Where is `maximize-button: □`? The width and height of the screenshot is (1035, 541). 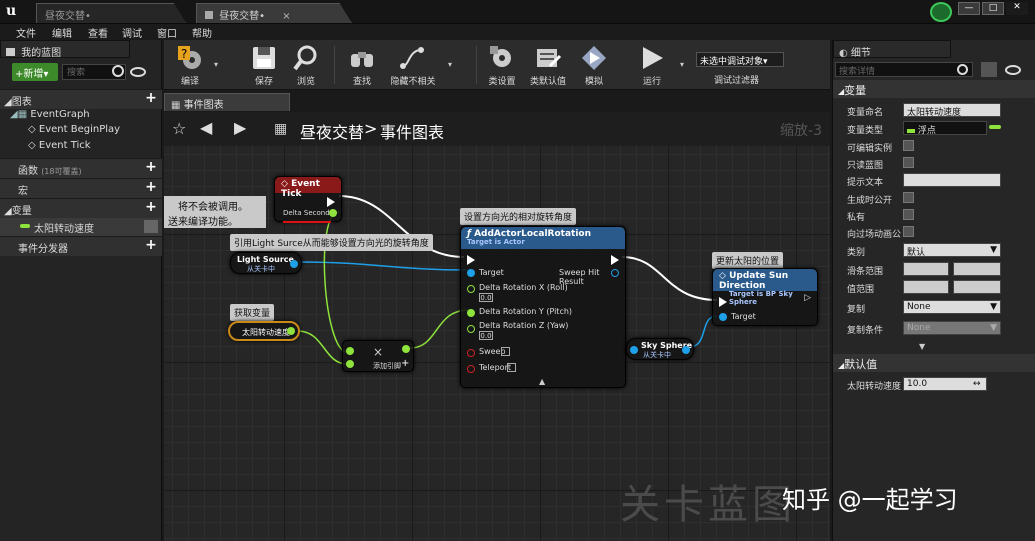 maximize-button: □ is located at coordinates (993, 8).